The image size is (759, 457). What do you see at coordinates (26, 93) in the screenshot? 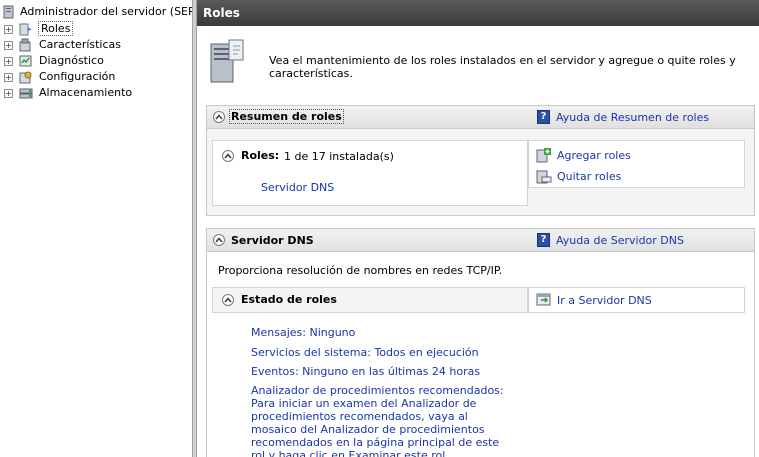
I see `storage-icon` at bounding box center [26, 93].